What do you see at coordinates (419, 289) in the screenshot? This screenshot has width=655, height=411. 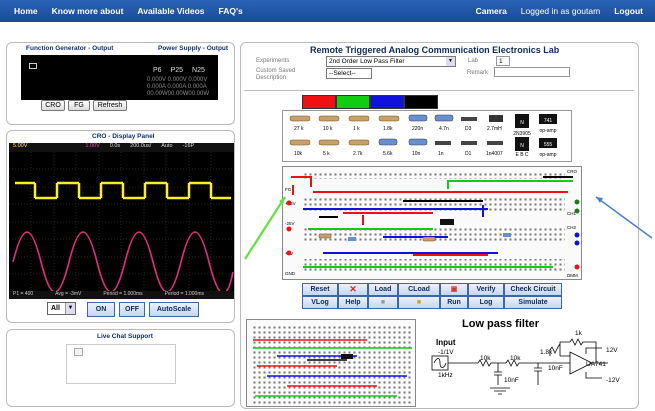 I see `cload-button: CLoad` at bounding box center [419, 289].